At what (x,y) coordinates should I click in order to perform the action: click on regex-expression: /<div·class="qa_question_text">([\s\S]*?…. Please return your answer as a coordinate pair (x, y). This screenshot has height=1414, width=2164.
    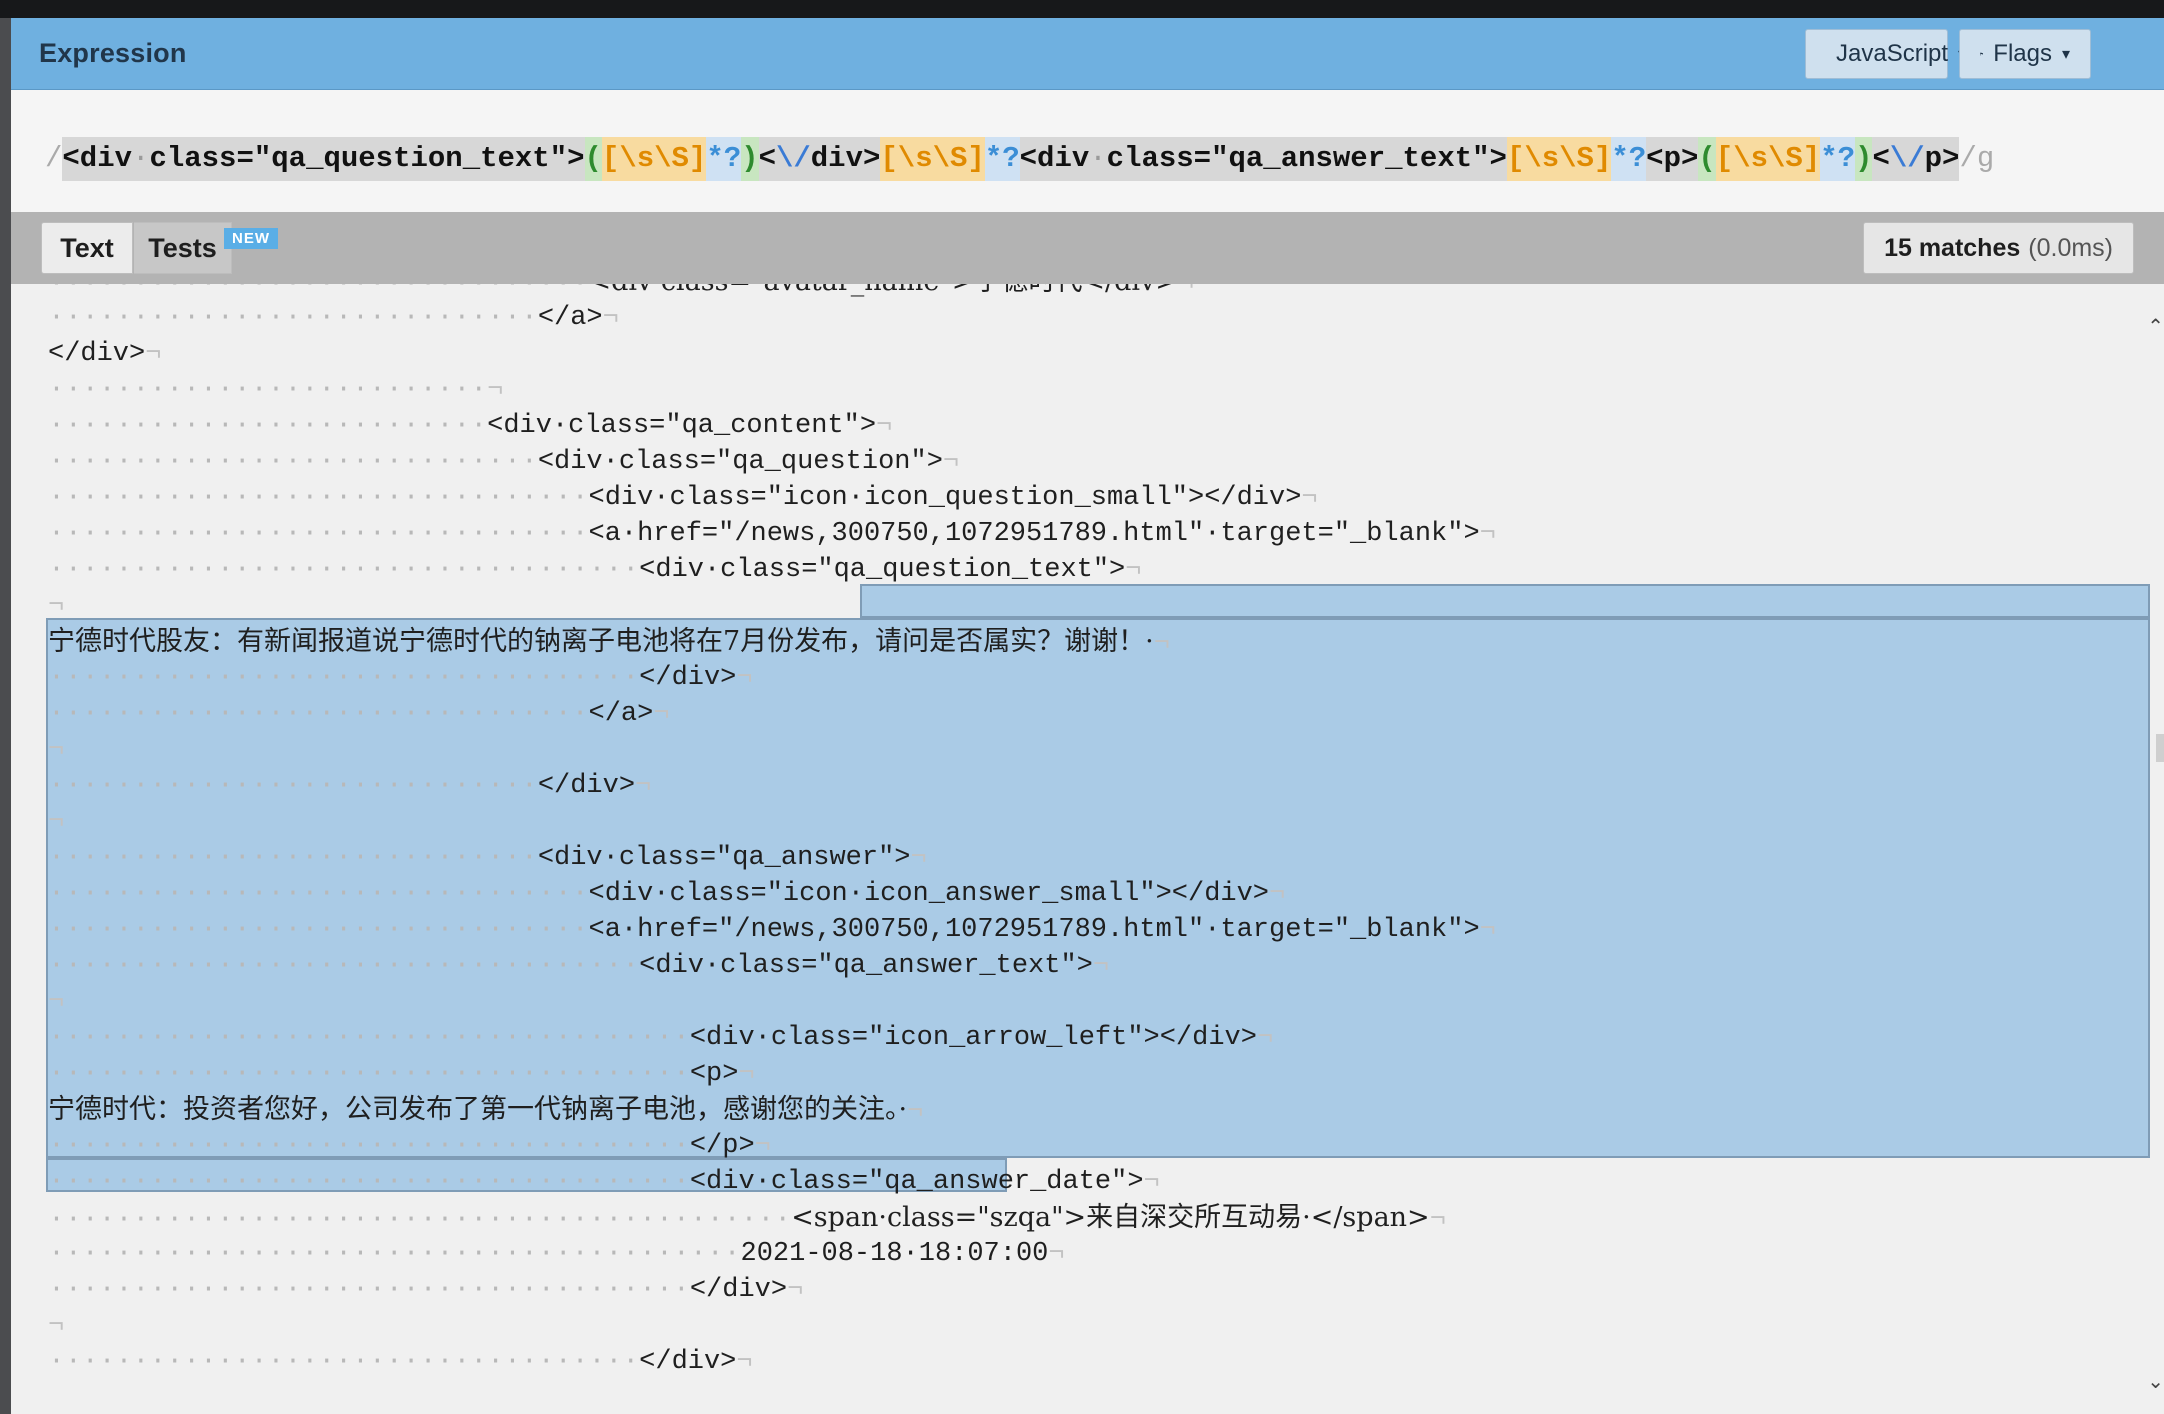
    Looking at the image, I should click on (1019, 159).